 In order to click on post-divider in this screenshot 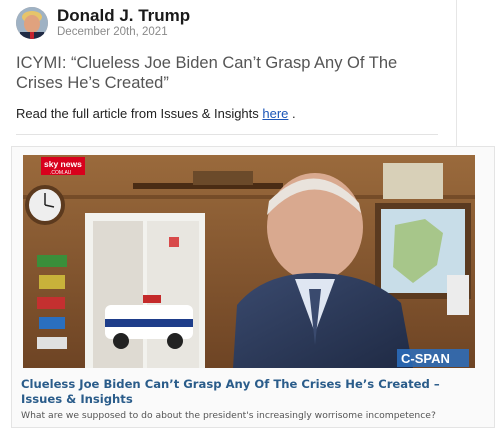, I will do `click(227, 134)`.